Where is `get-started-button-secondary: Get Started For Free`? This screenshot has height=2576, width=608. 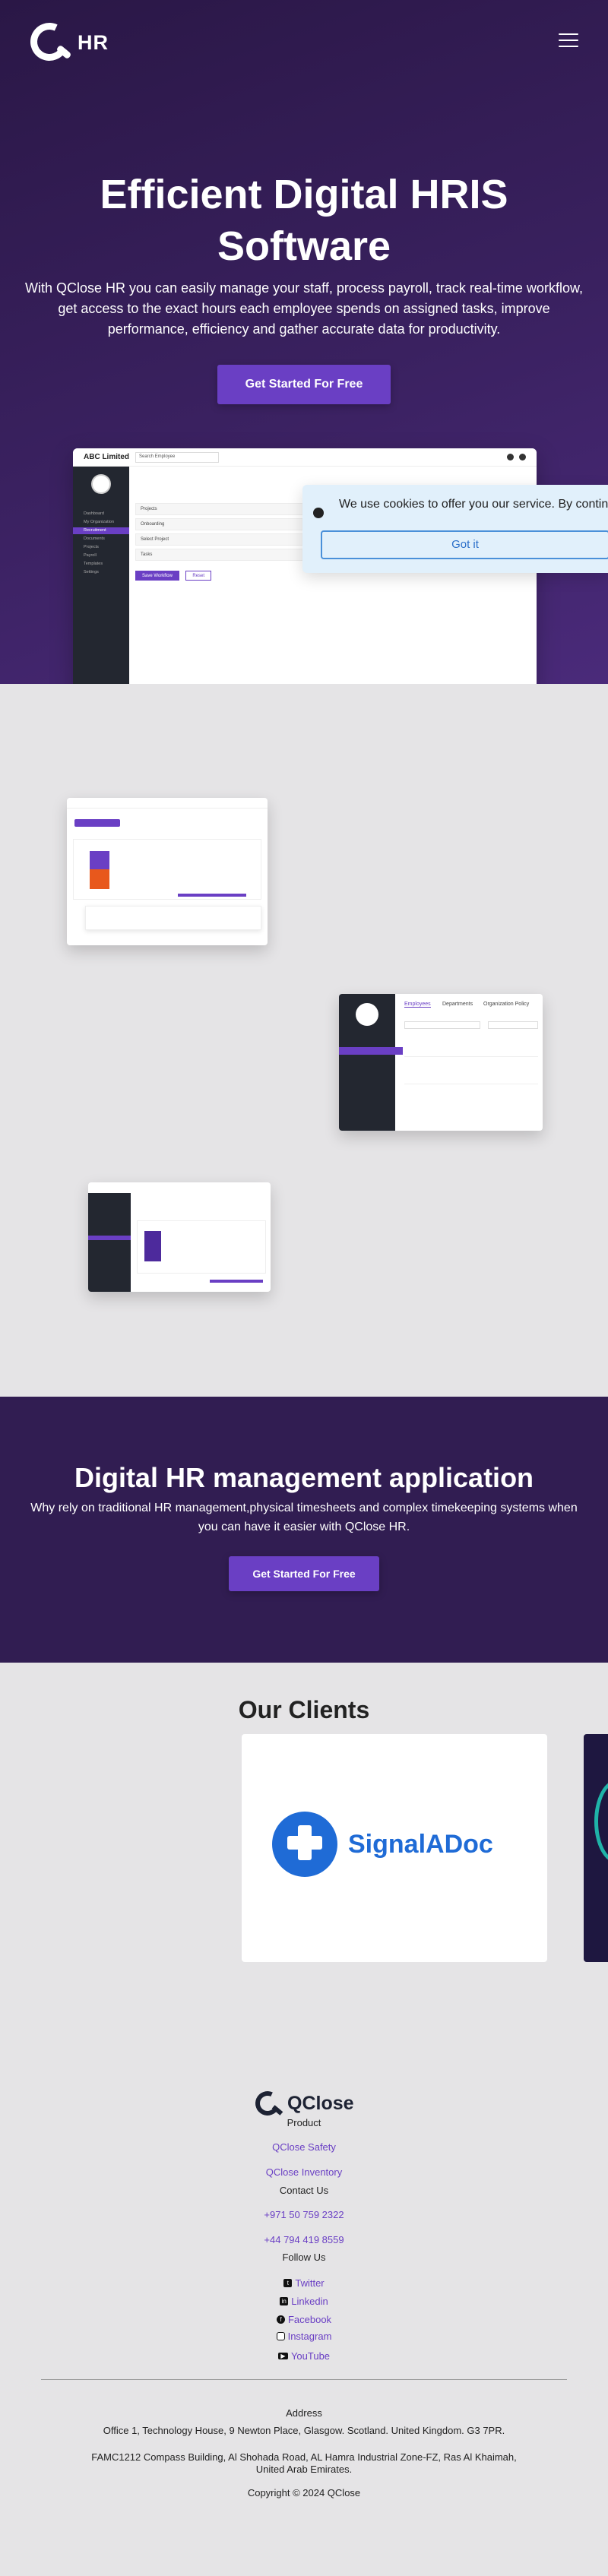 get-started-button-secondary: Get Started For Free is located at coordinates (304, 1574).